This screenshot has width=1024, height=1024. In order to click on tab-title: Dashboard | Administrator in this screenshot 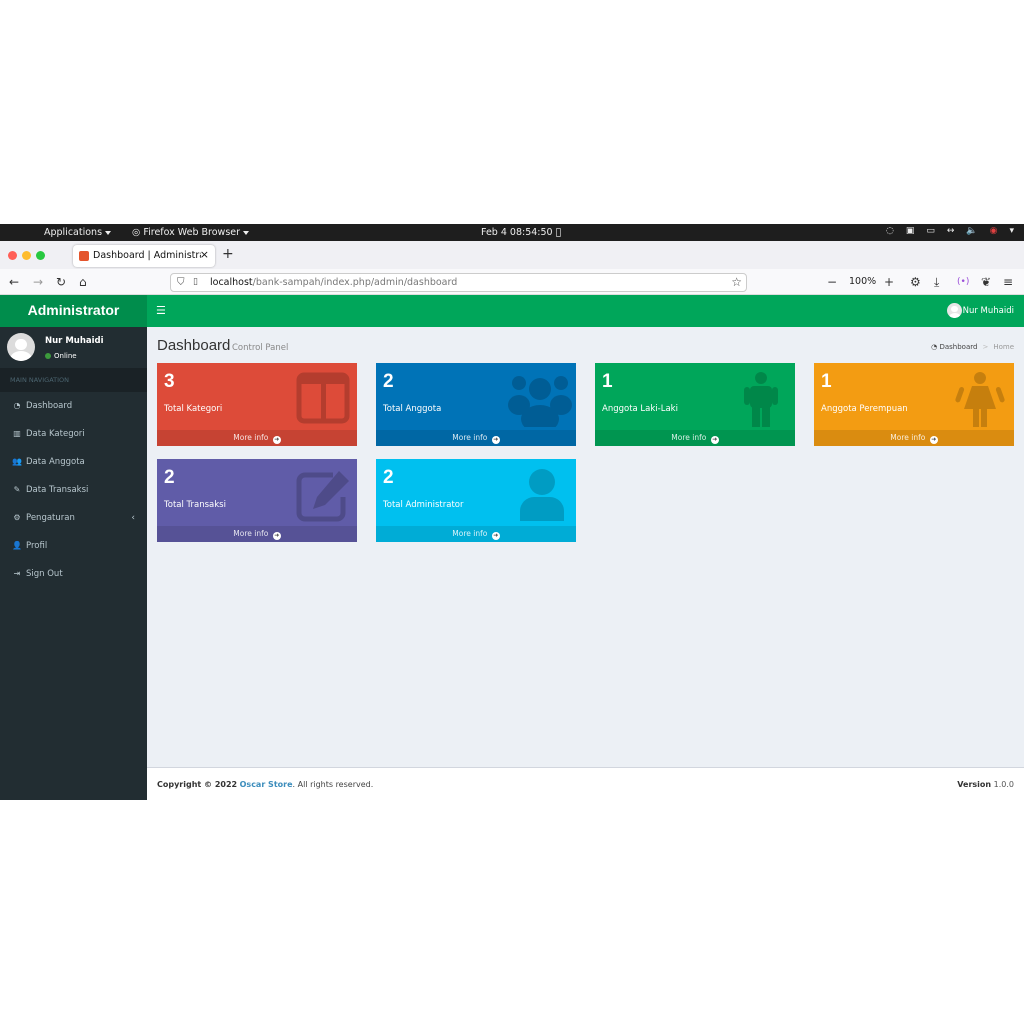, I will do `click(147, 255)`.